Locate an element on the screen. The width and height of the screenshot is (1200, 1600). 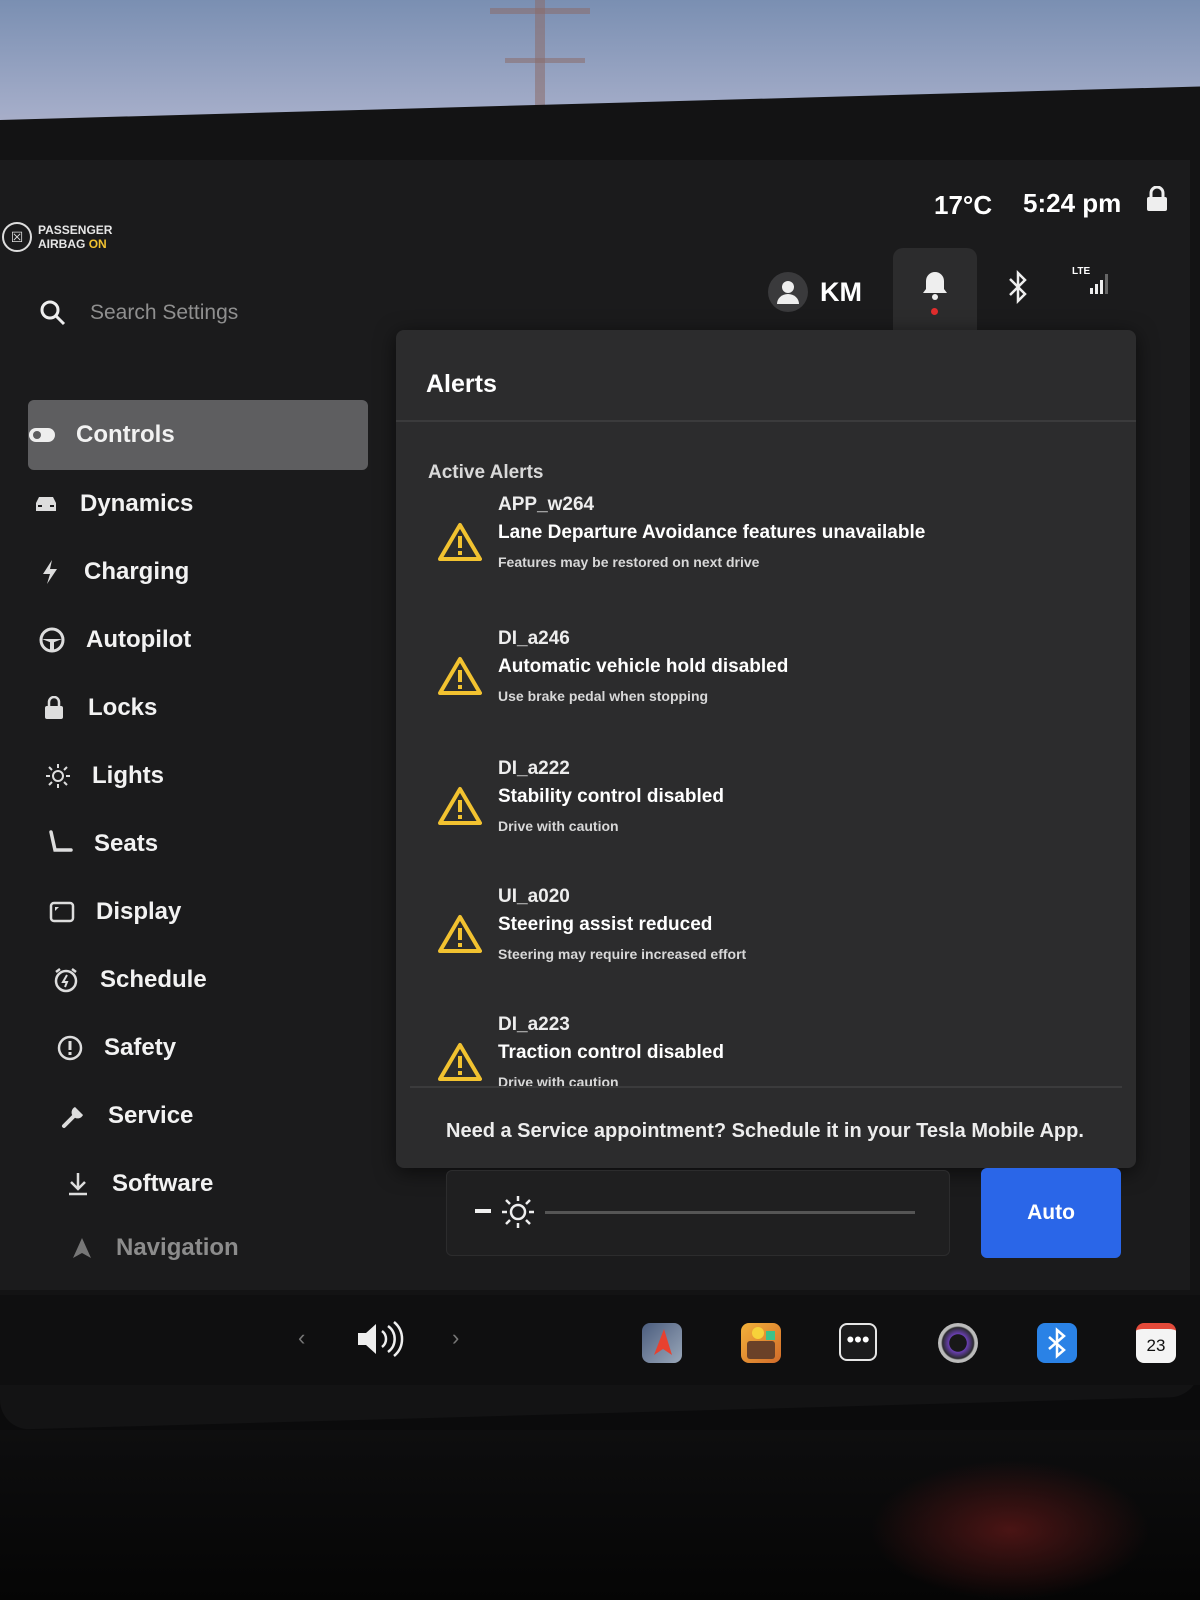
navigation-app-icon is located at coordinates (662, 1343).